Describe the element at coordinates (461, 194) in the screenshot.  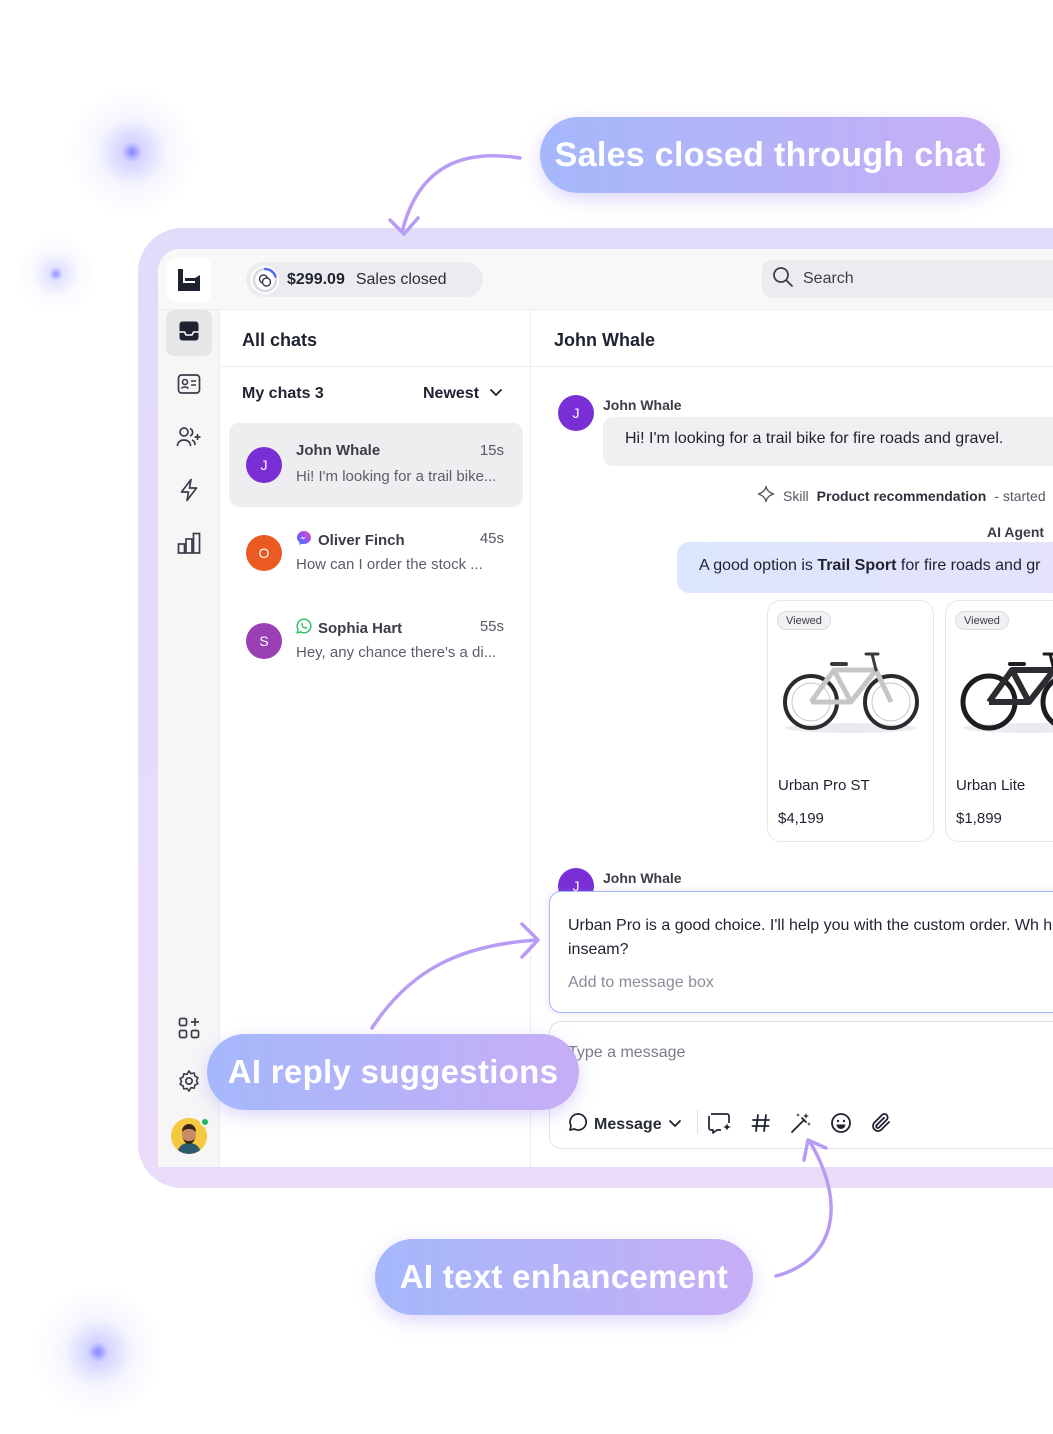
I see `arrow-sales` at that location.